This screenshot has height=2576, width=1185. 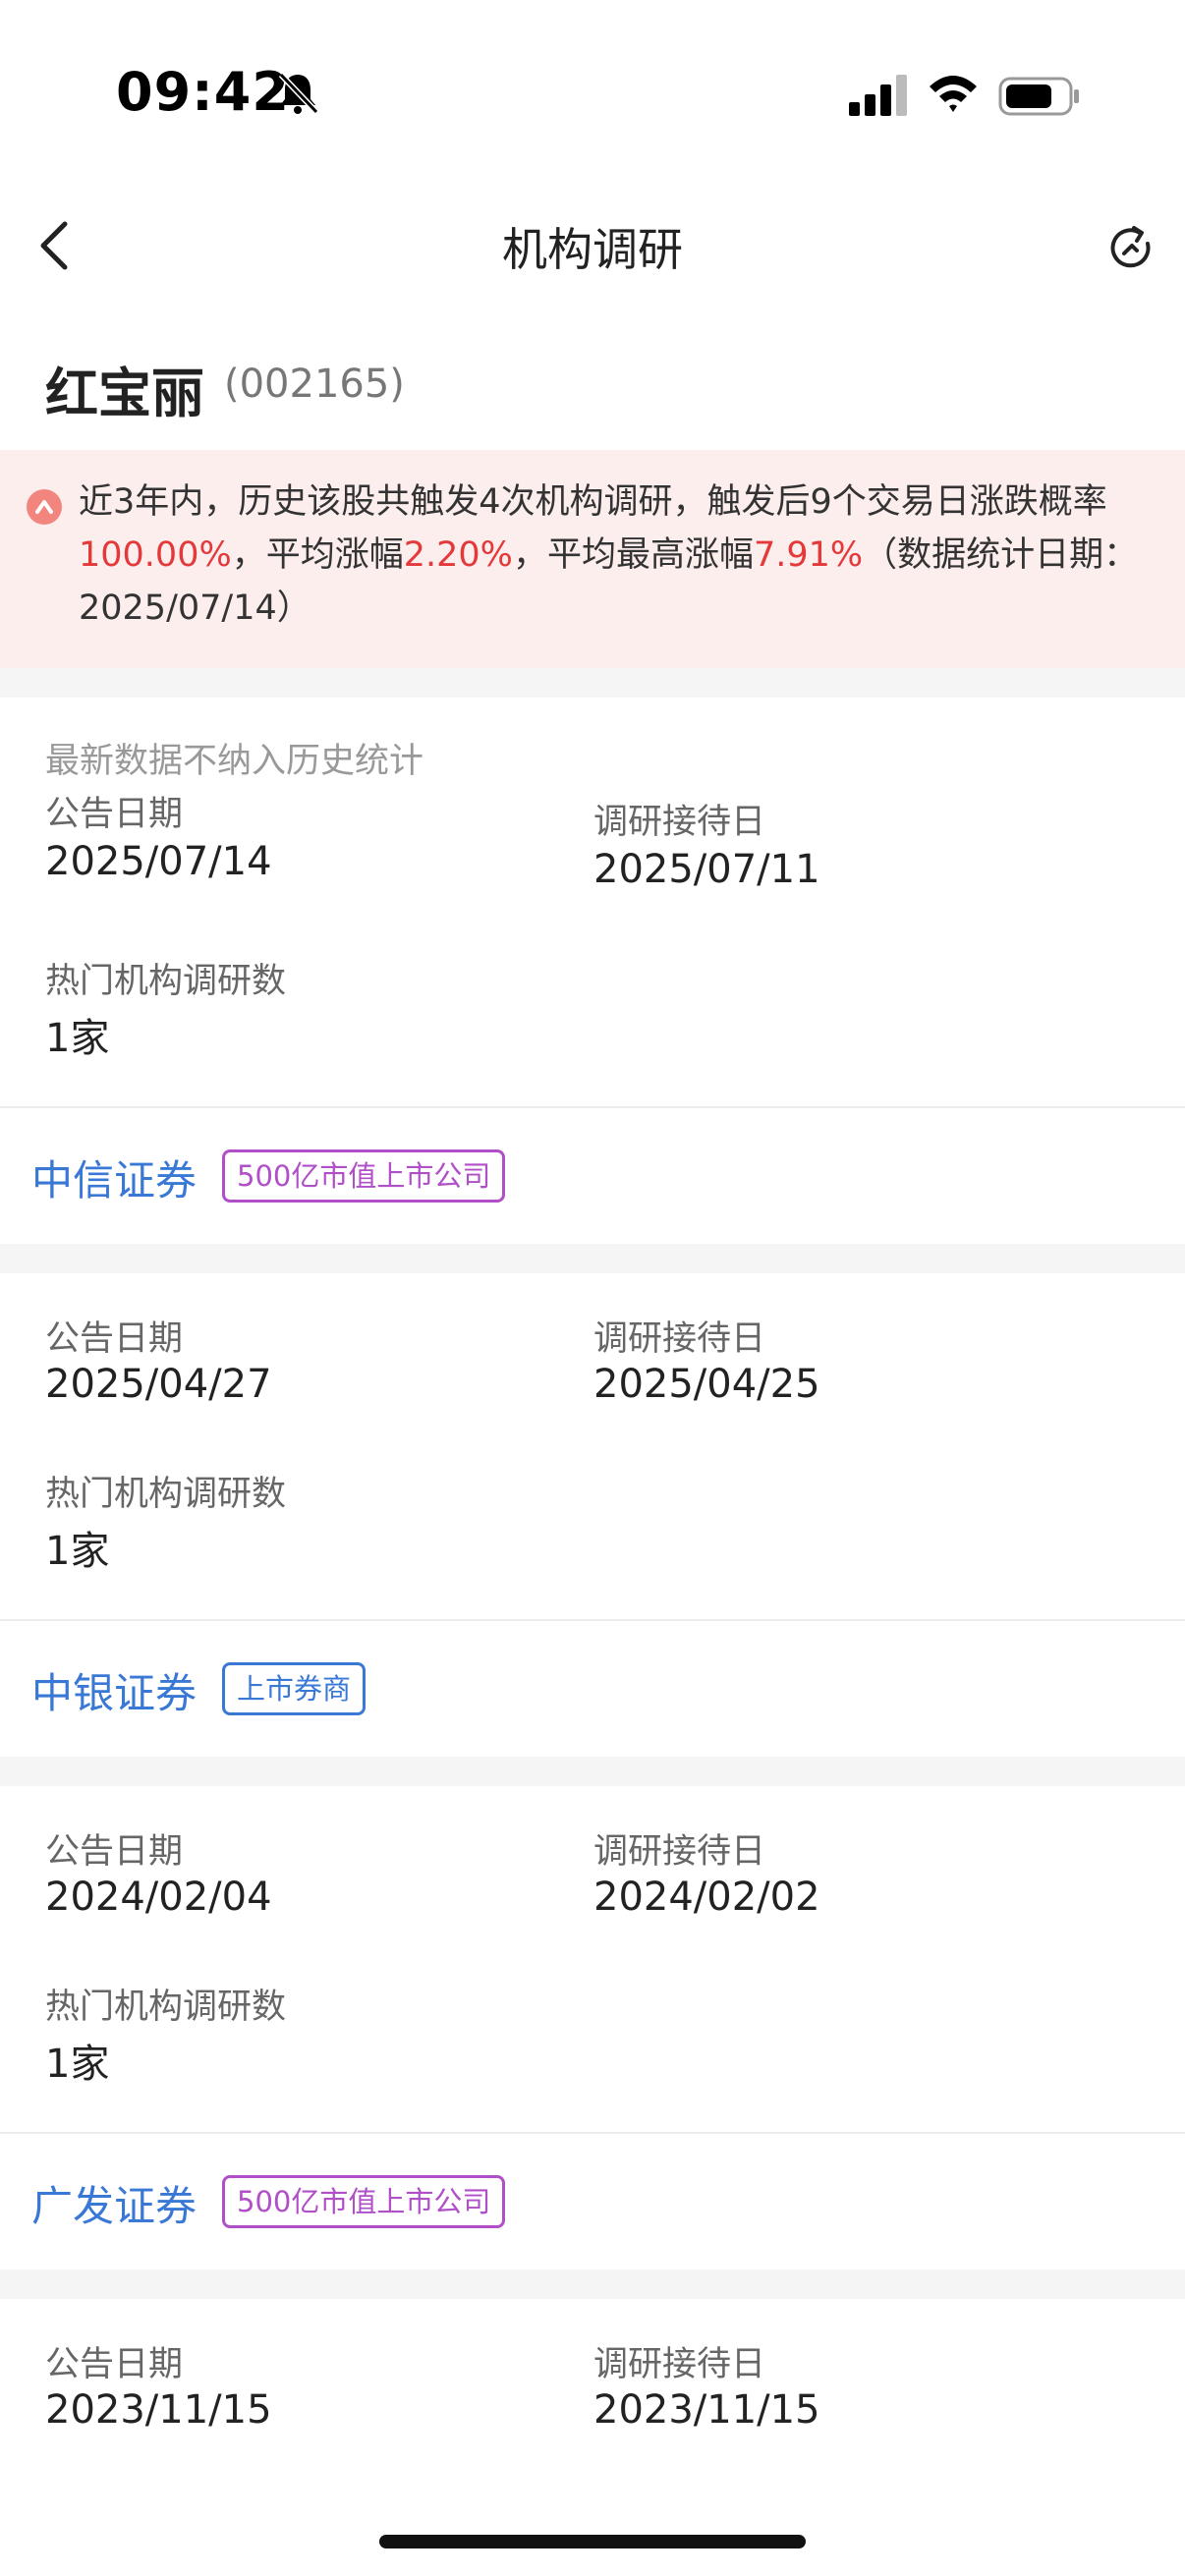 What do you see at coordinates (318, 555) in the screenshot?
I see `summary-part2: ，平均涨幅` at bounding box center [318, 555].